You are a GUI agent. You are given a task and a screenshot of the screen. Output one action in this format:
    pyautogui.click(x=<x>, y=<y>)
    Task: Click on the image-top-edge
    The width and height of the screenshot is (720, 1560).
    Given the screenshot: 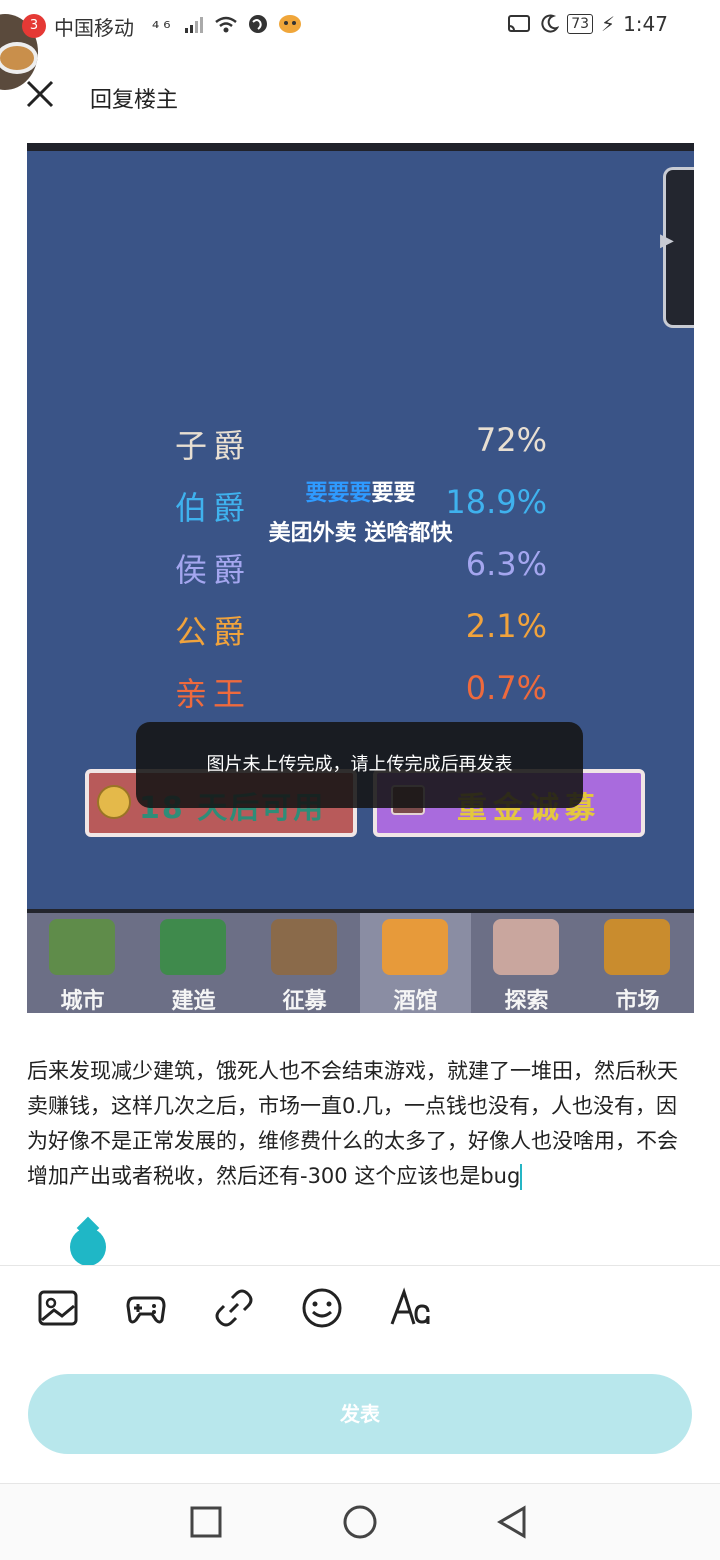 What is the action you would take?
    pyautogui.click(x=360, y=147)
    